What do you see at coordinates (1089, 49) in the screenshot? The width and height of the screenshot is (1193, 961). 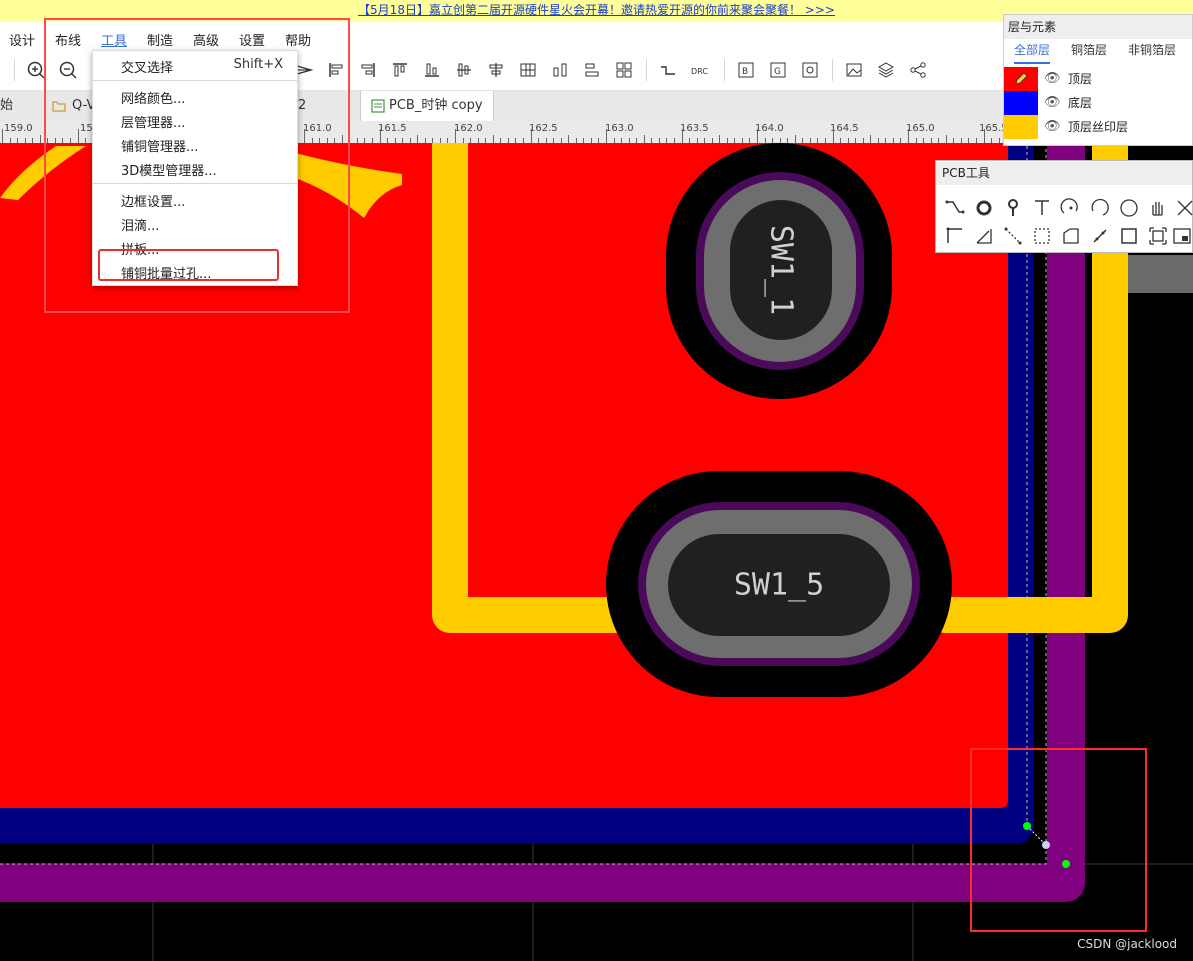 I see `tab-copper-layers: 铜箔层` at bounding box center [1089, 49].